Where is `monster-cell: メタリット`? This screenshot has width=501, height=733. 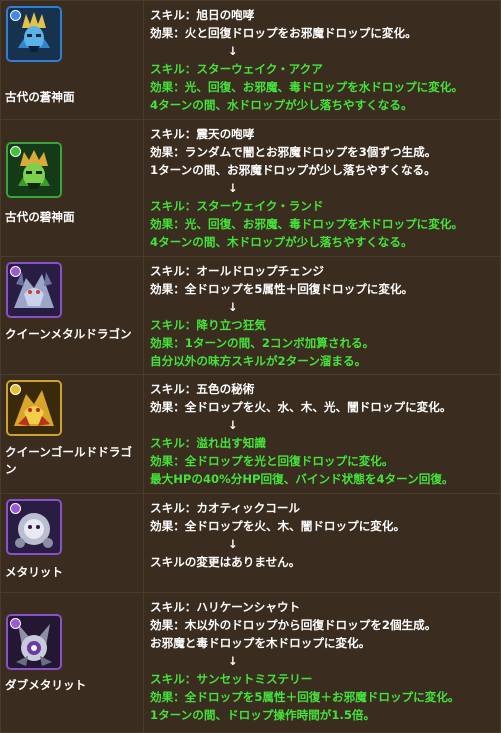
monster-cell: メタリット is located at coordinates (72, 543).